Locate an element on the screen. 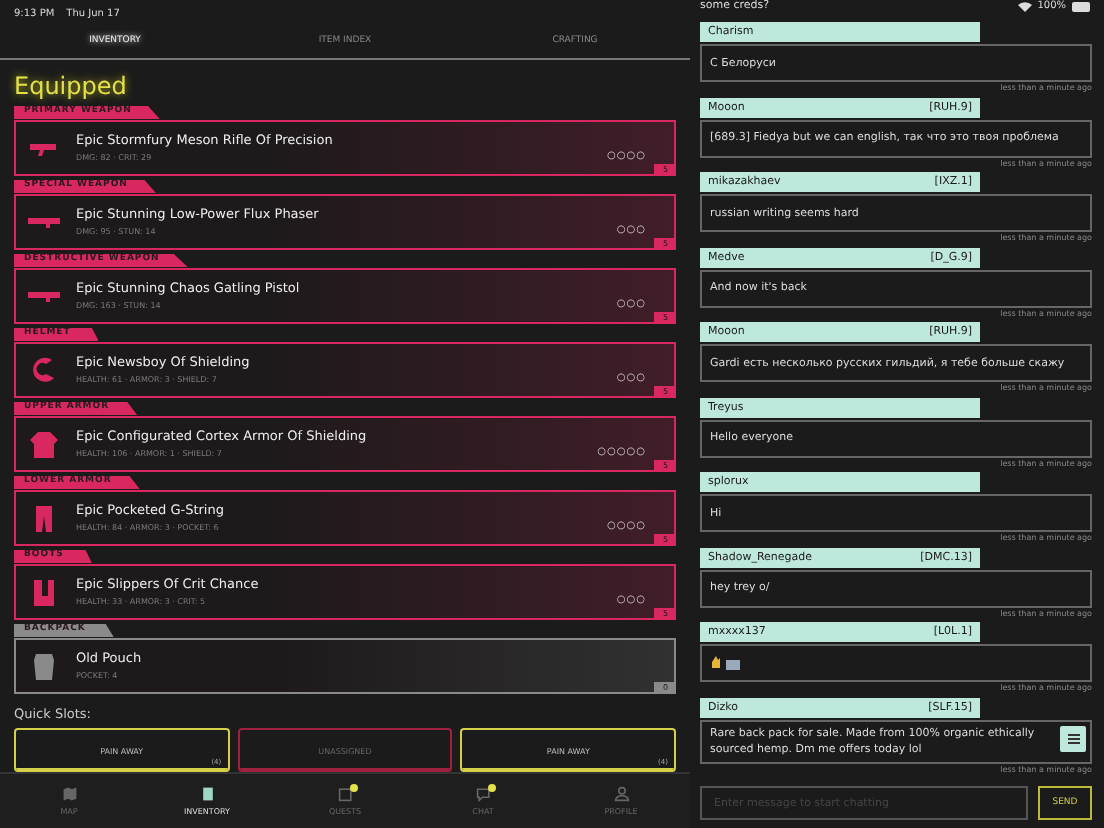 Image resolution: width=1104 pixels, height=828 pixels. menu-icon is located at coordinates (1073, 738).